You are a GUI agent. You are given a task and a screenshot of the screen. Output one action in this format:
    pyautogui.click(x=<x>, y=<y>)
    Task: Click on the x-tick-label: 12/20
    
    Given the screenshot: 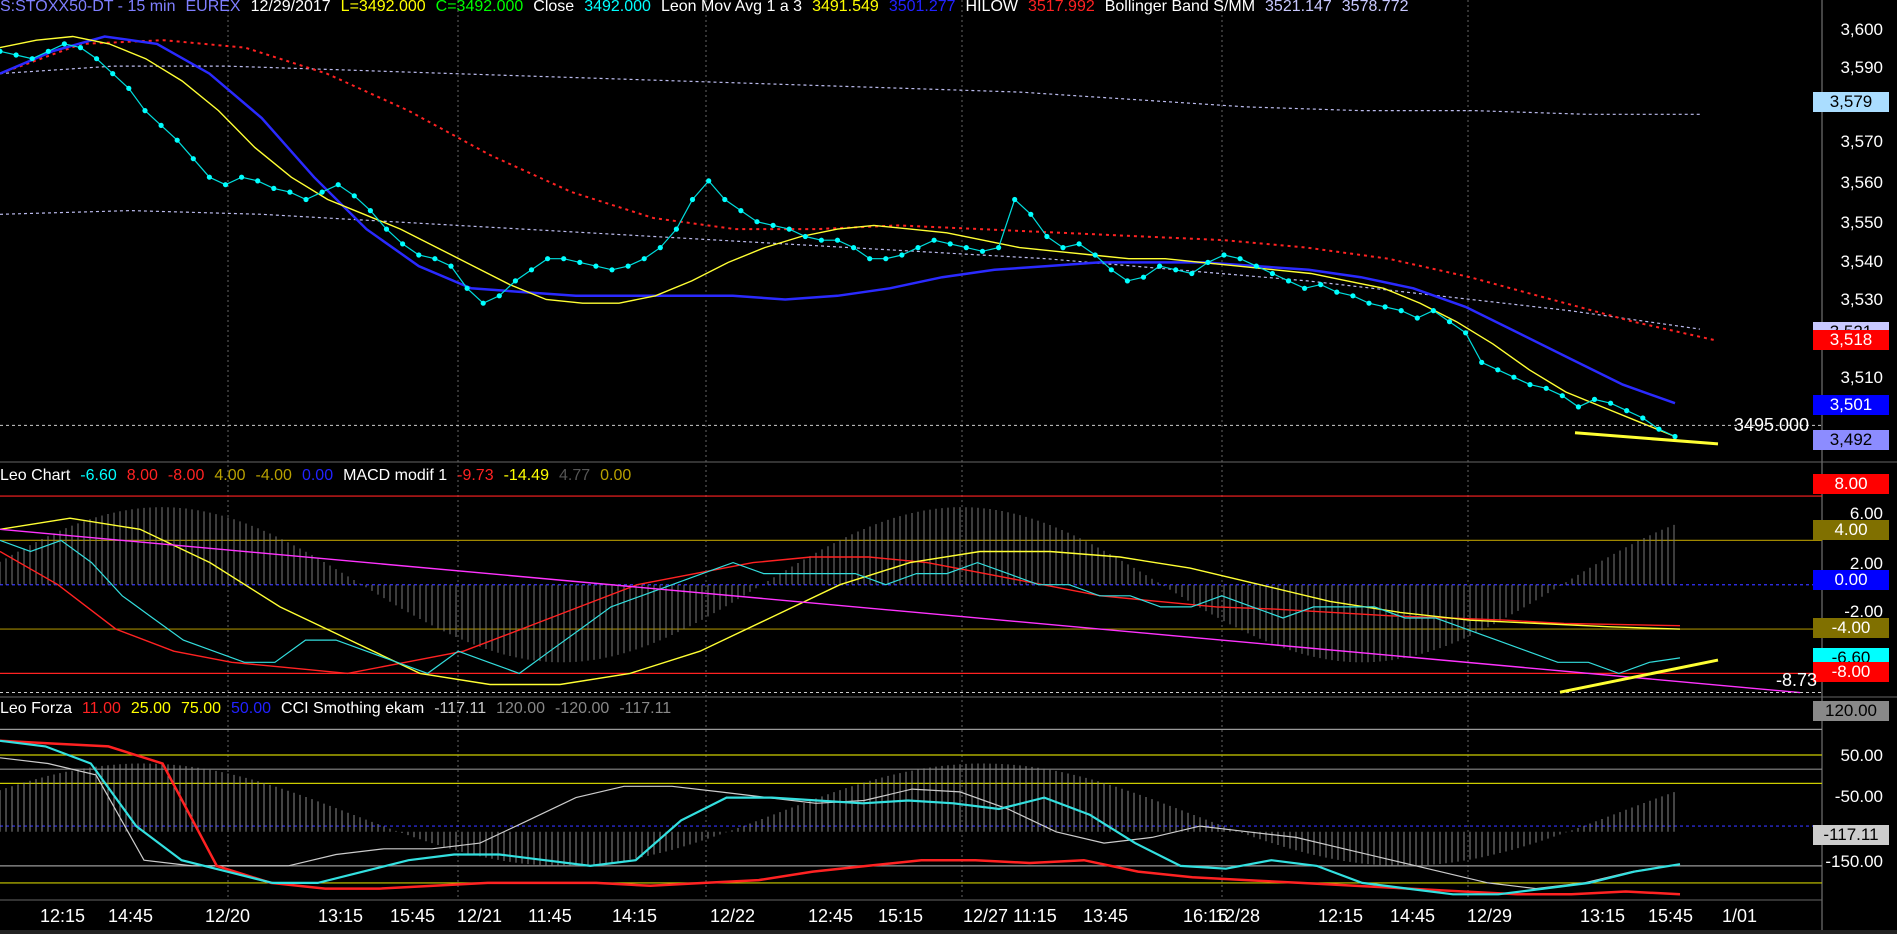 What is the action you would take?
    pyautogui.click(x=228, y=916)
    